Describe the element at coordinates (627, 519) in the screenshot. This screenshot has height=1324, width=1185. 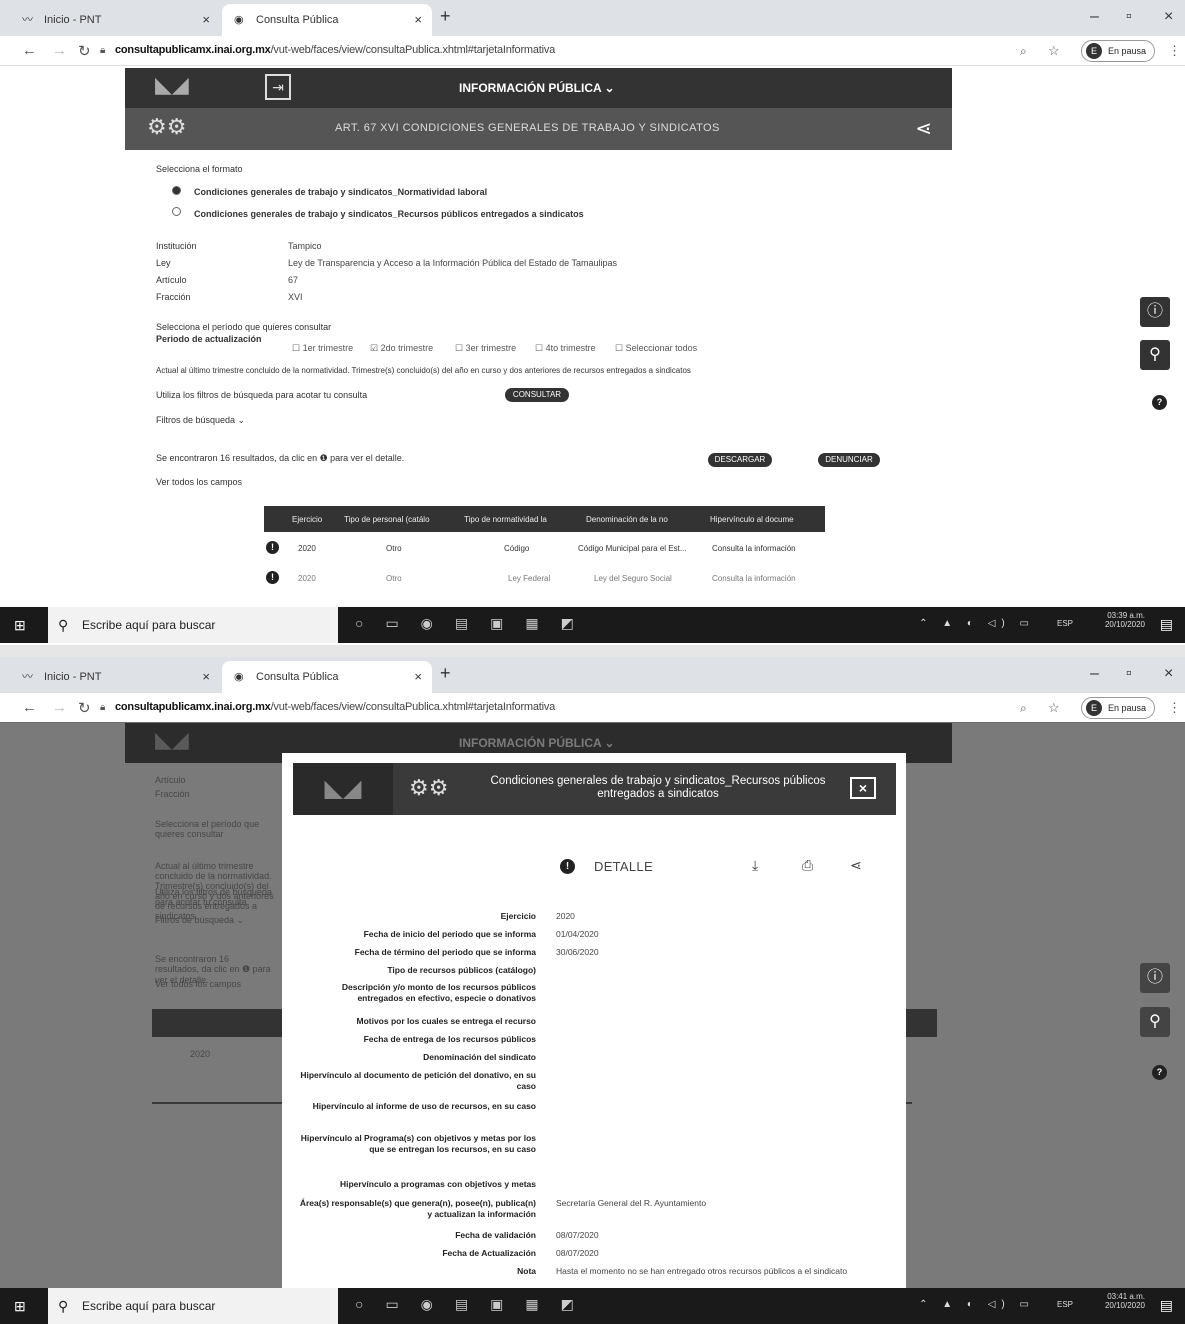
I see `col-denominacion: Denominación de la no` at that location.